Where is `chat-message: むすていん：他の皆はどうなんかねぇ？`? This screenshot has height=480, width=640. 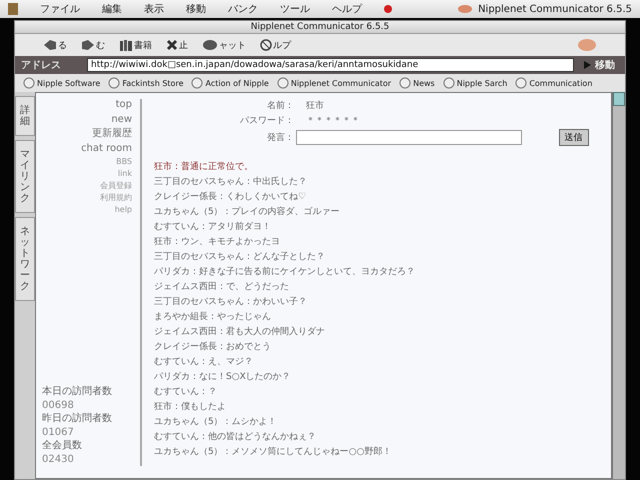
chat-message: むすていん：他の皆はどうなんかねぇ？ is located at coordinates (235, 437).